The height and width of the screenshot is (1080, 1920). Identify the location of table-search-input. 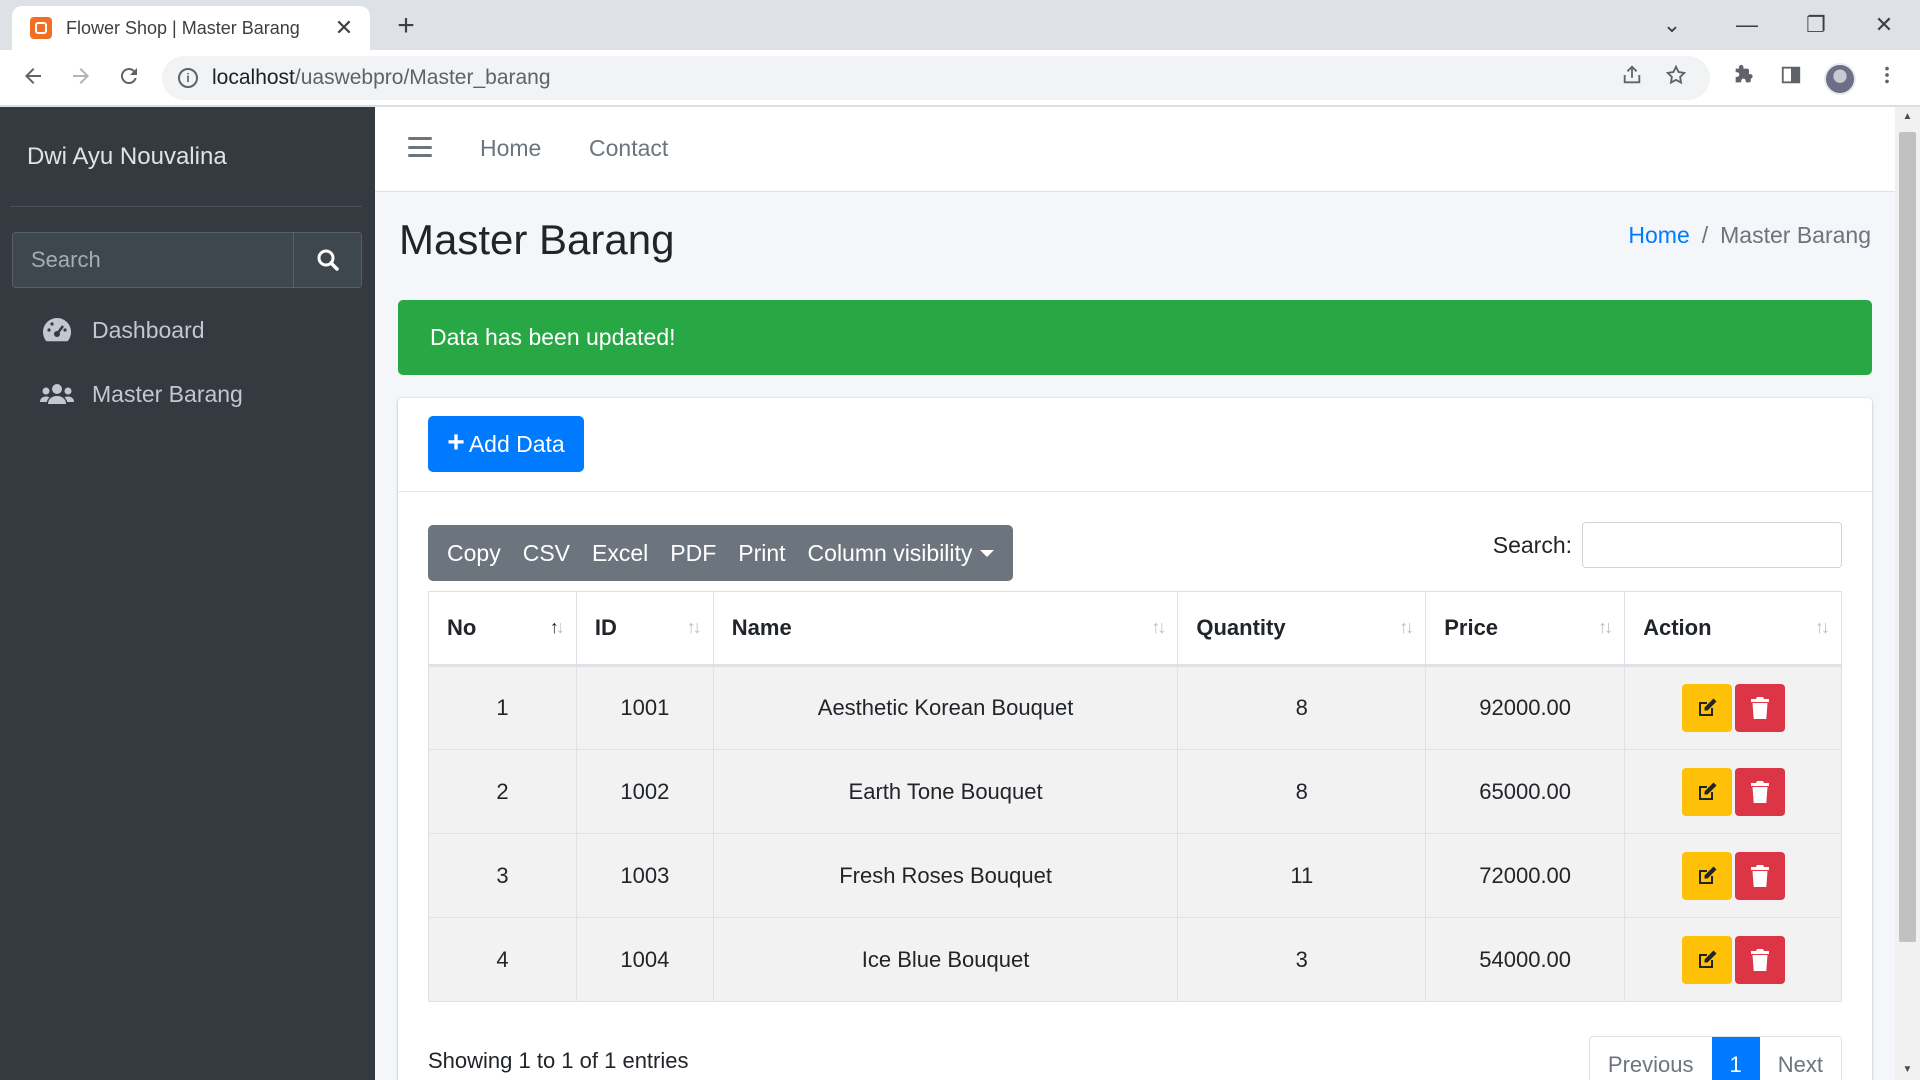
(1712, 545).